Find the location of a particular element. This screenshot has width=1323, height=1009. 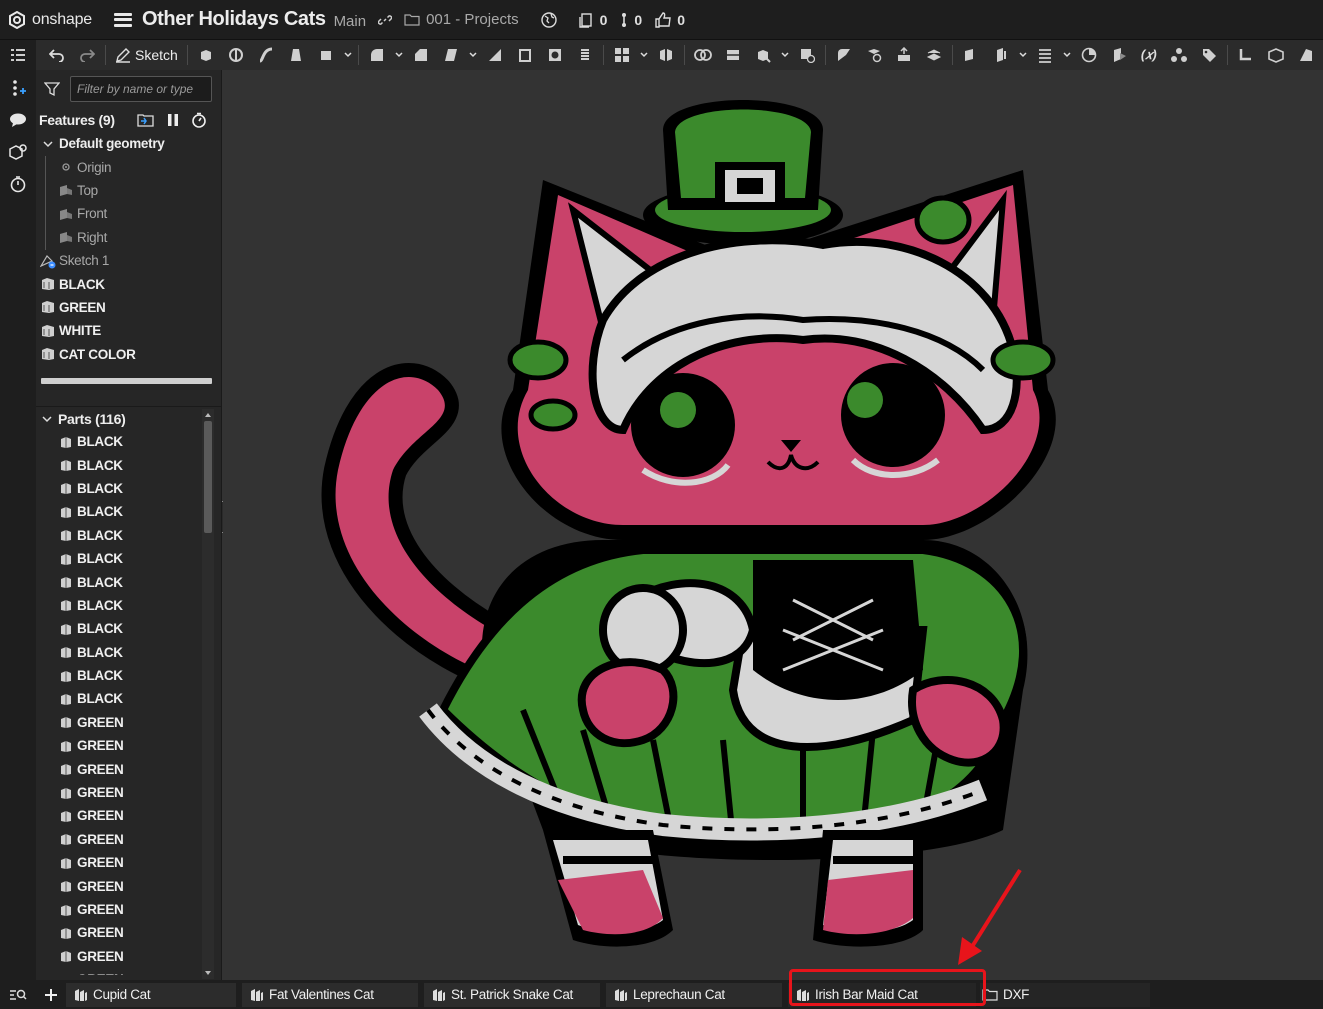

filter-input is located at coordinates (141, 89).